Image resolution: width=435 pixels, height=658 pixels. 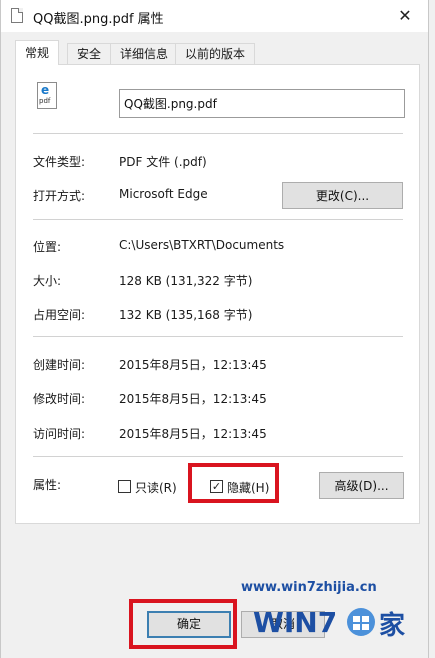 I want to click on readonly-label: 只读(R), so click(x=156, y=488).